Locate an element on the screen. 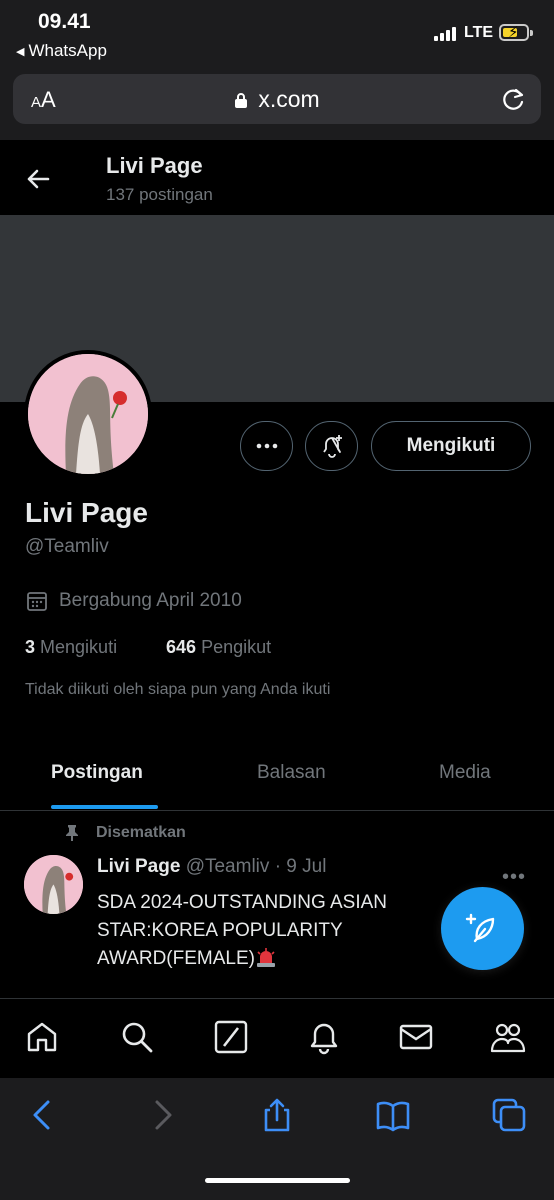 This screenshot has height=1200, width=554. status-bar: 09.41 ◀ WhatsApp LTE ⚡ is located at coordinates (277, 33).